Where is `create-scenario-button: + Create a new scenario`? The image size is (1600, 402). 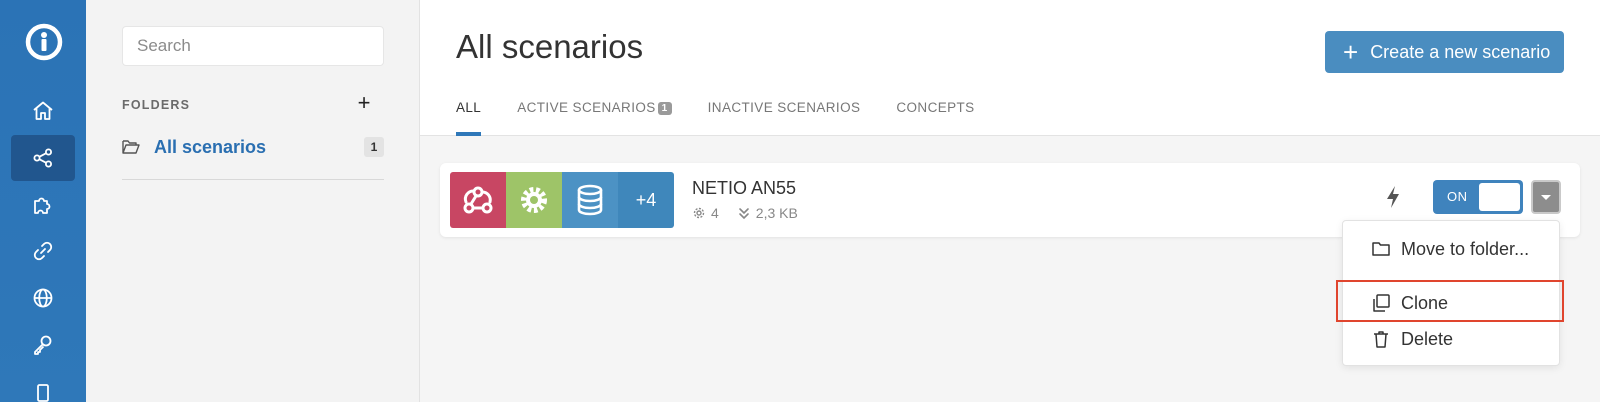
create-scenario-button: + Create a new scenario is located at coordinates (1444, 52).